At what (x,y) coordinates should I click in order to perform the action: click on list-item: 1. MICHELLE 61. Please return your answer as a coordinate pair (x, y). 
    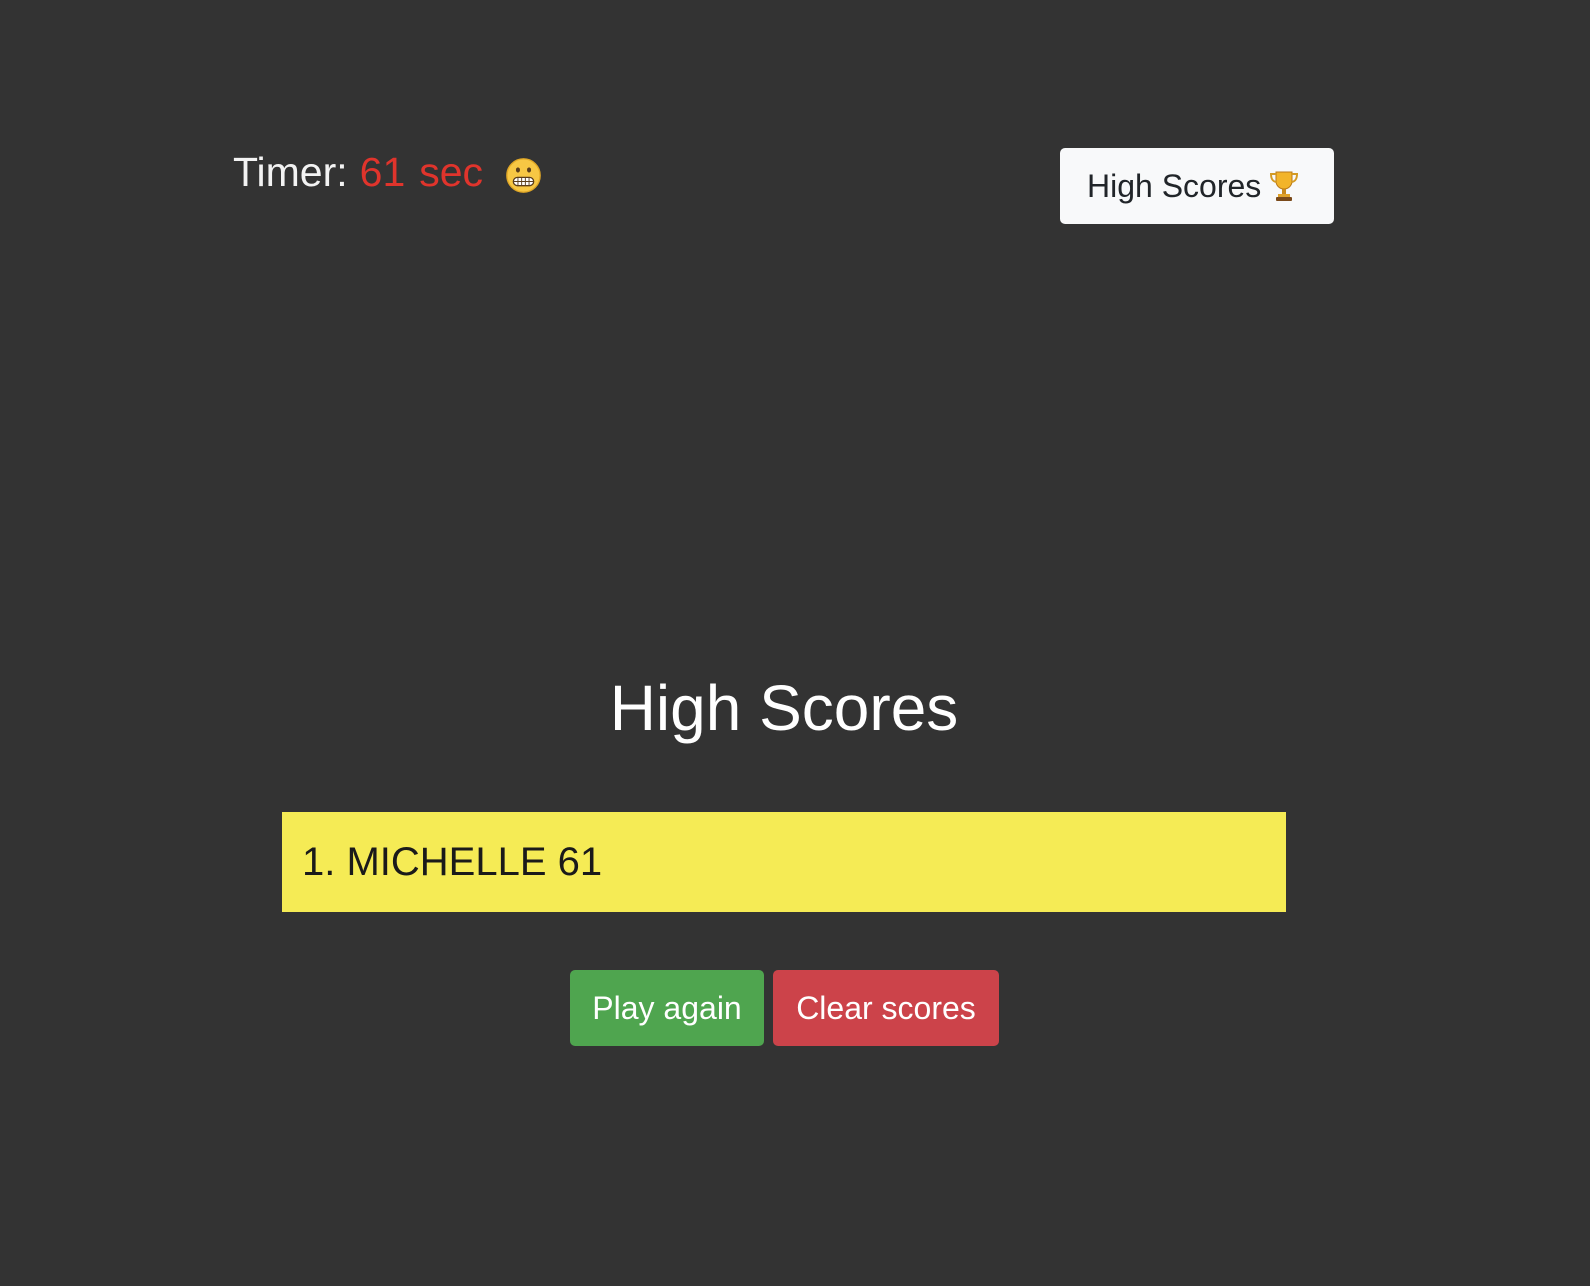
    Looking at the image, I should click on (784, 862).